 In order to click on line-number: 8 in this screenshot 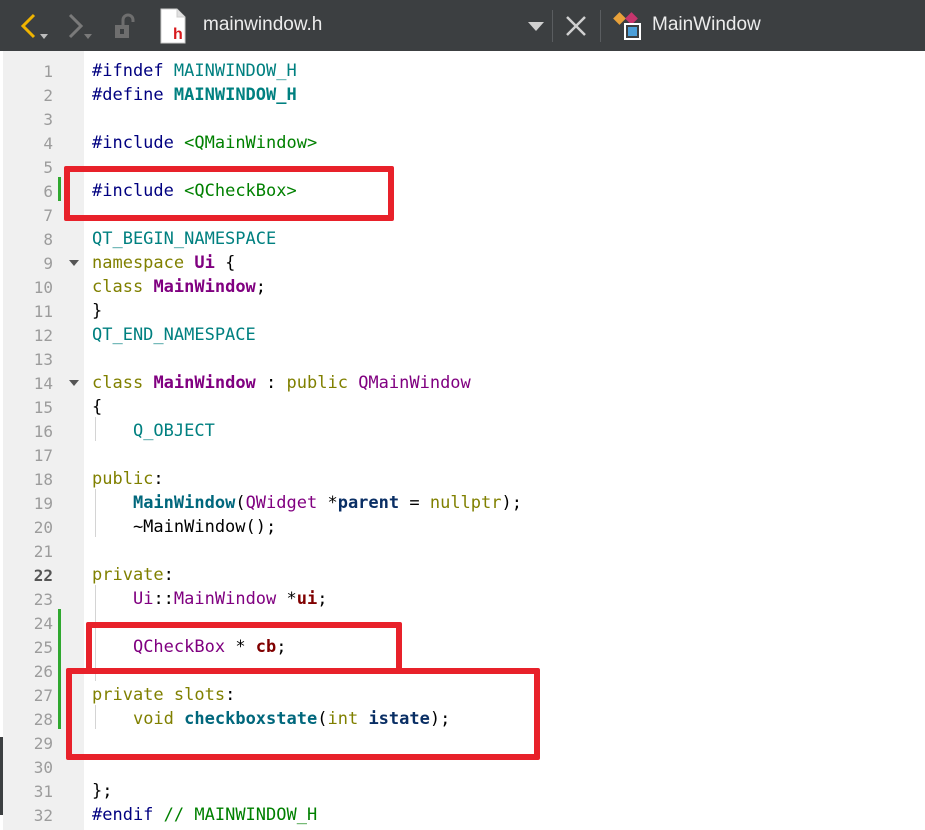, I will do `click(48, 239)`.